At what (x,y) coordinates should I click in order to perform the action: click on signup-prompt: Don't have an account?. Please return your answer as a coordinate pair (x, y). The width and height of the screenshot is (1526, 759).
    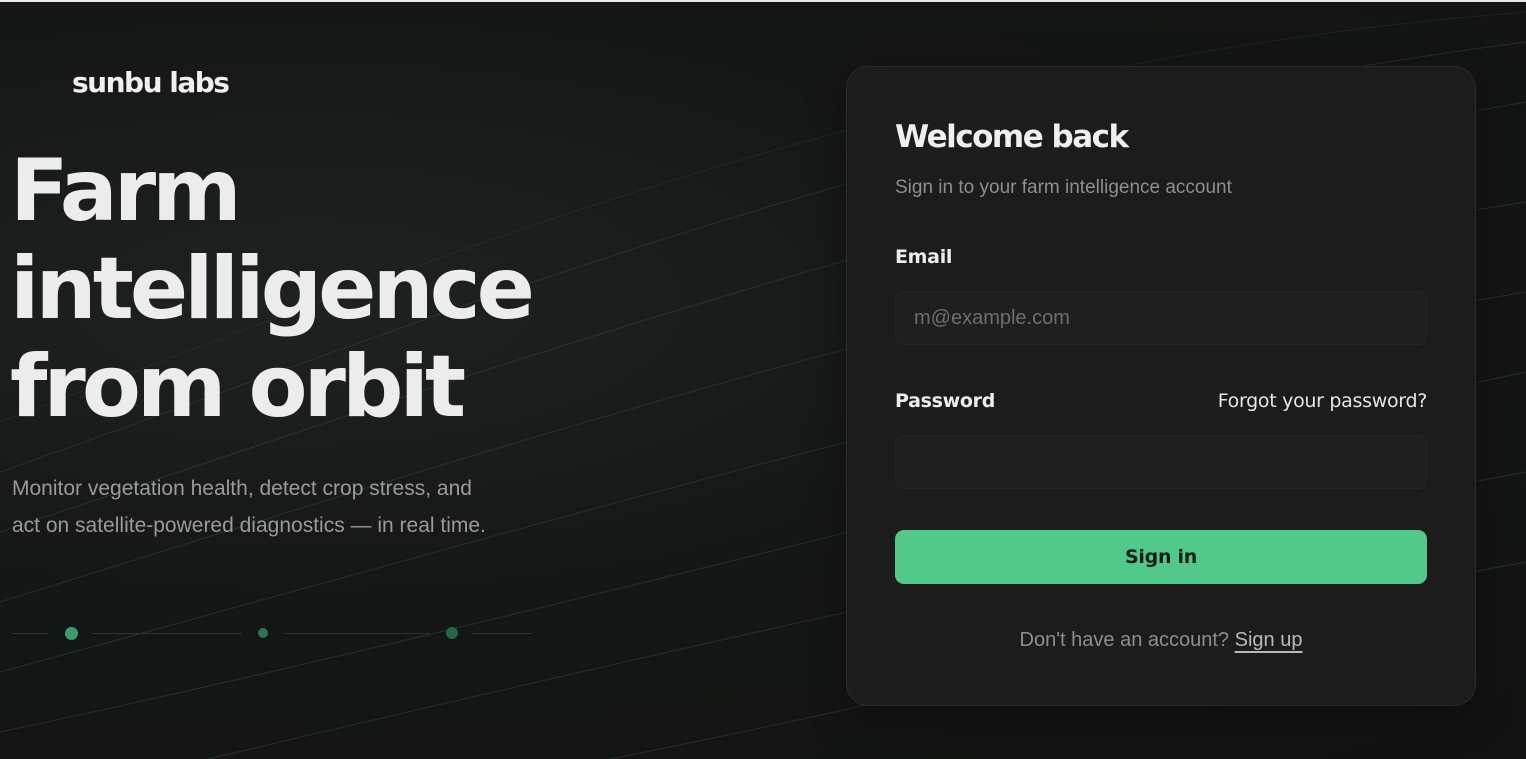
    Looking at the image, I should click on (1124, 640).